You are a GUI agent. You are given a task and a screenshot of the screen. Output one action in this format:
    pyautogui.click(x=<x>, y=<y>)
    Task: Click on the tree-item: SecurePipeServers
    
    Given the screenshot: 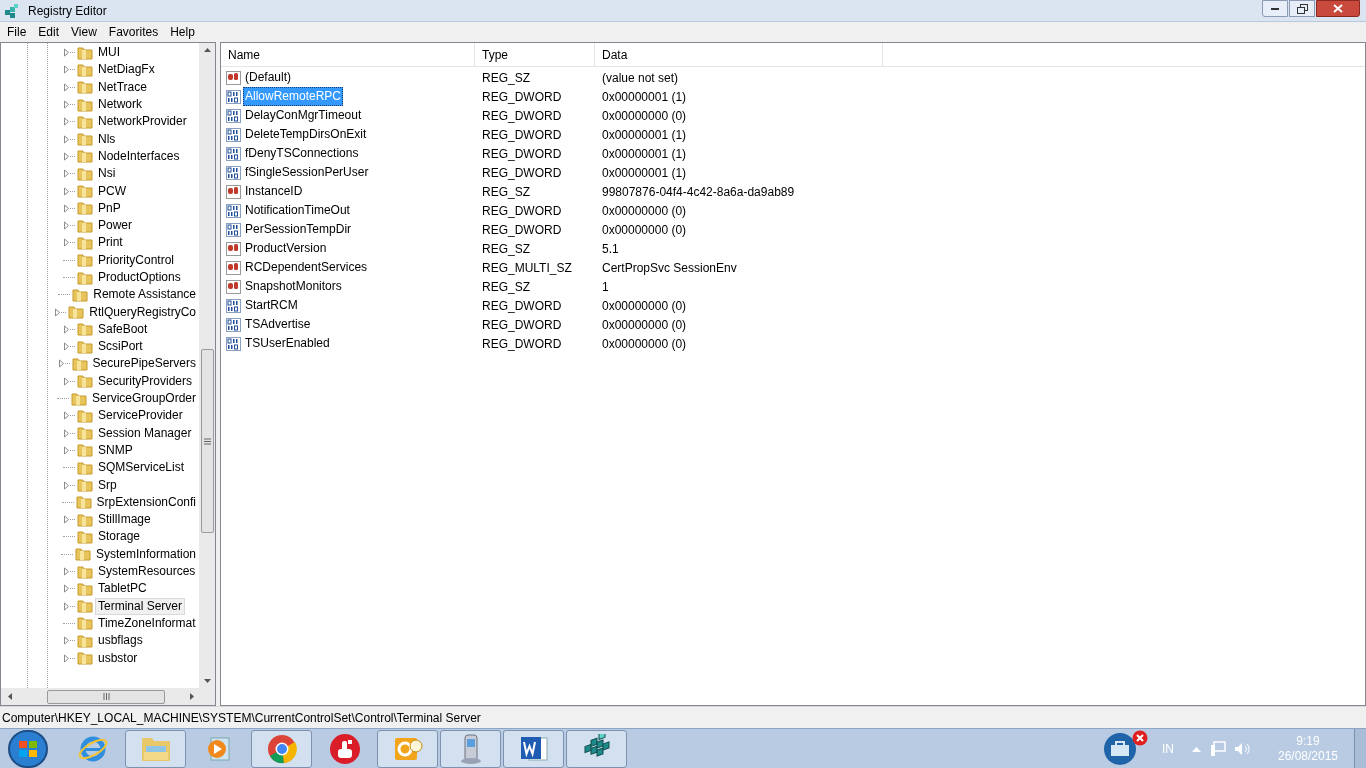 What is the action you would take?
    pyautogui.click(x=144, y=364)
    